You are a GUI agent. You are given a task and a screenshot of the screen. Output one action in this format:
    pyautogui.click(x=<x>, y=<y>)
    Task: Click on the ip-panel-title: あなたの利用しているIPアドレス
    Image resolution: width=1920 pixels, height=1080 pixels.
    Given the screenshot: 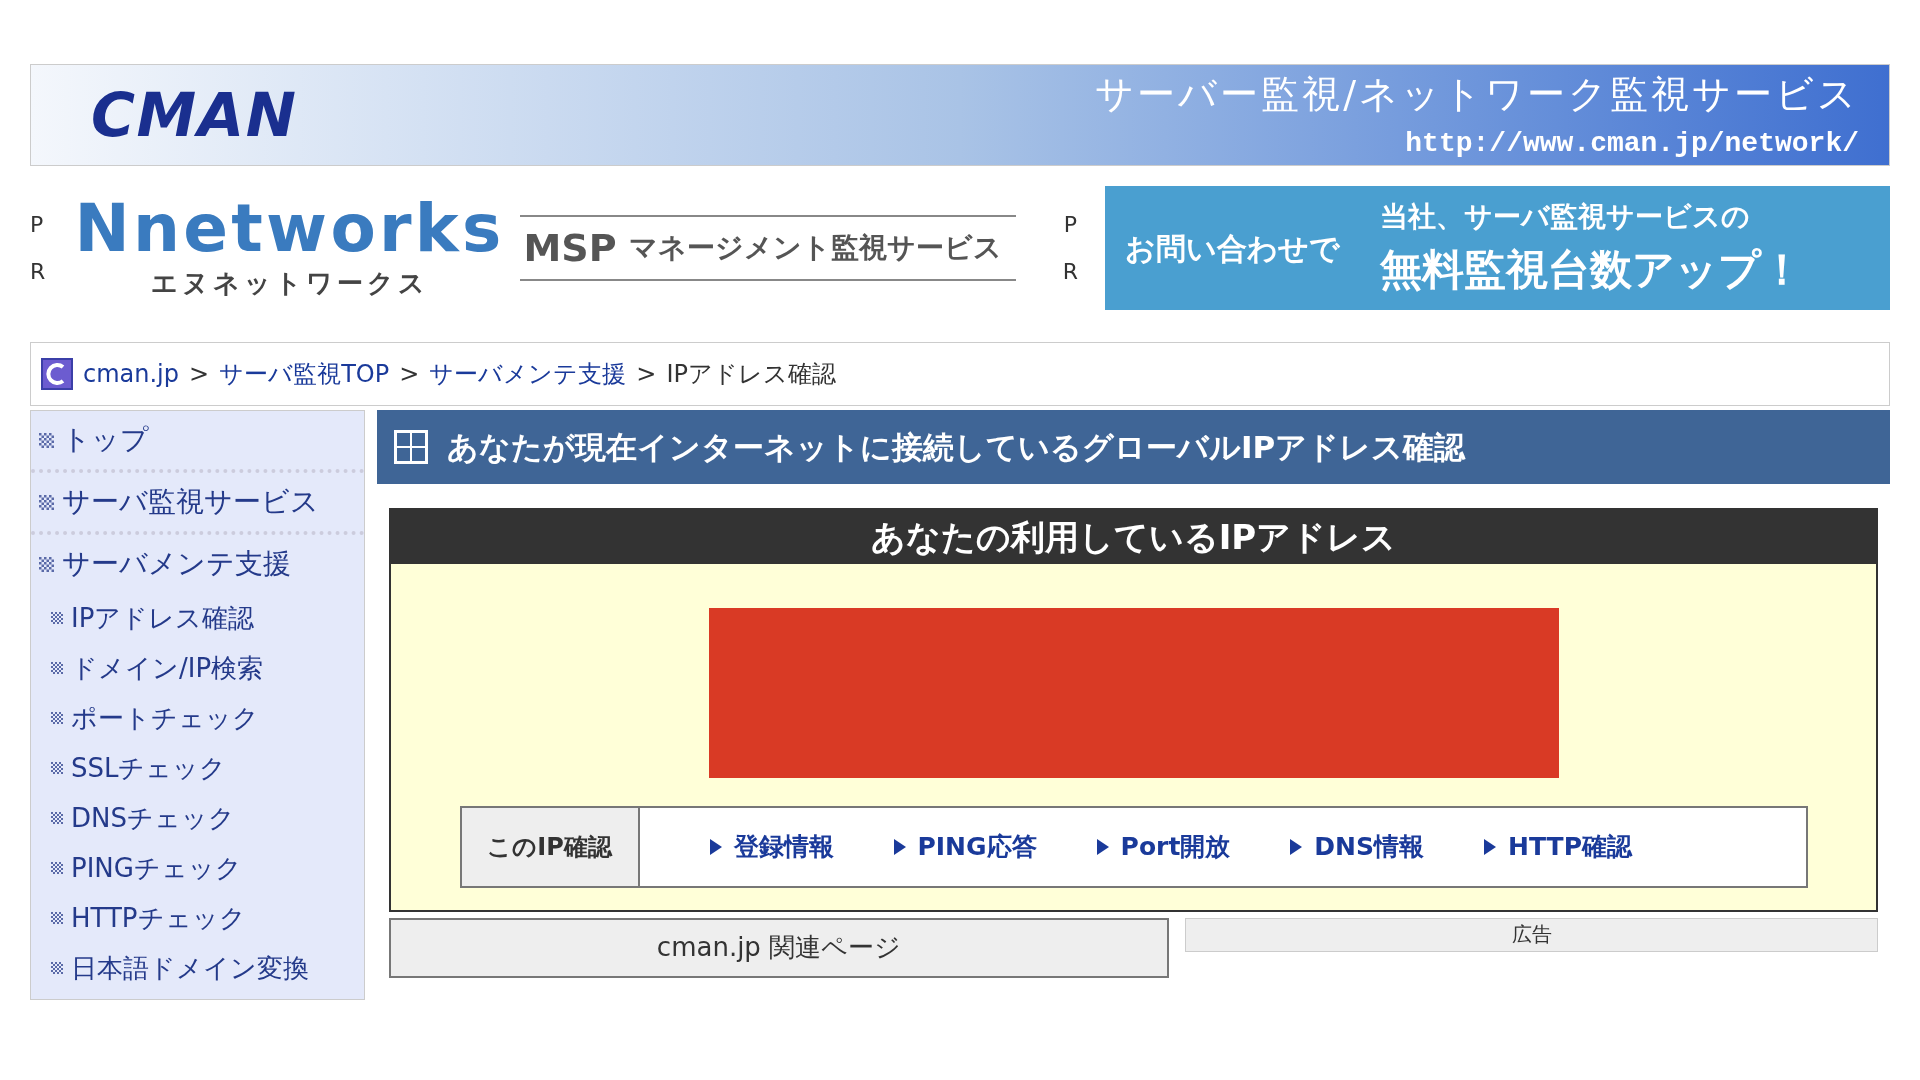 What is the action you would take?
    pyautogui.click(x=1133, y=537)
    